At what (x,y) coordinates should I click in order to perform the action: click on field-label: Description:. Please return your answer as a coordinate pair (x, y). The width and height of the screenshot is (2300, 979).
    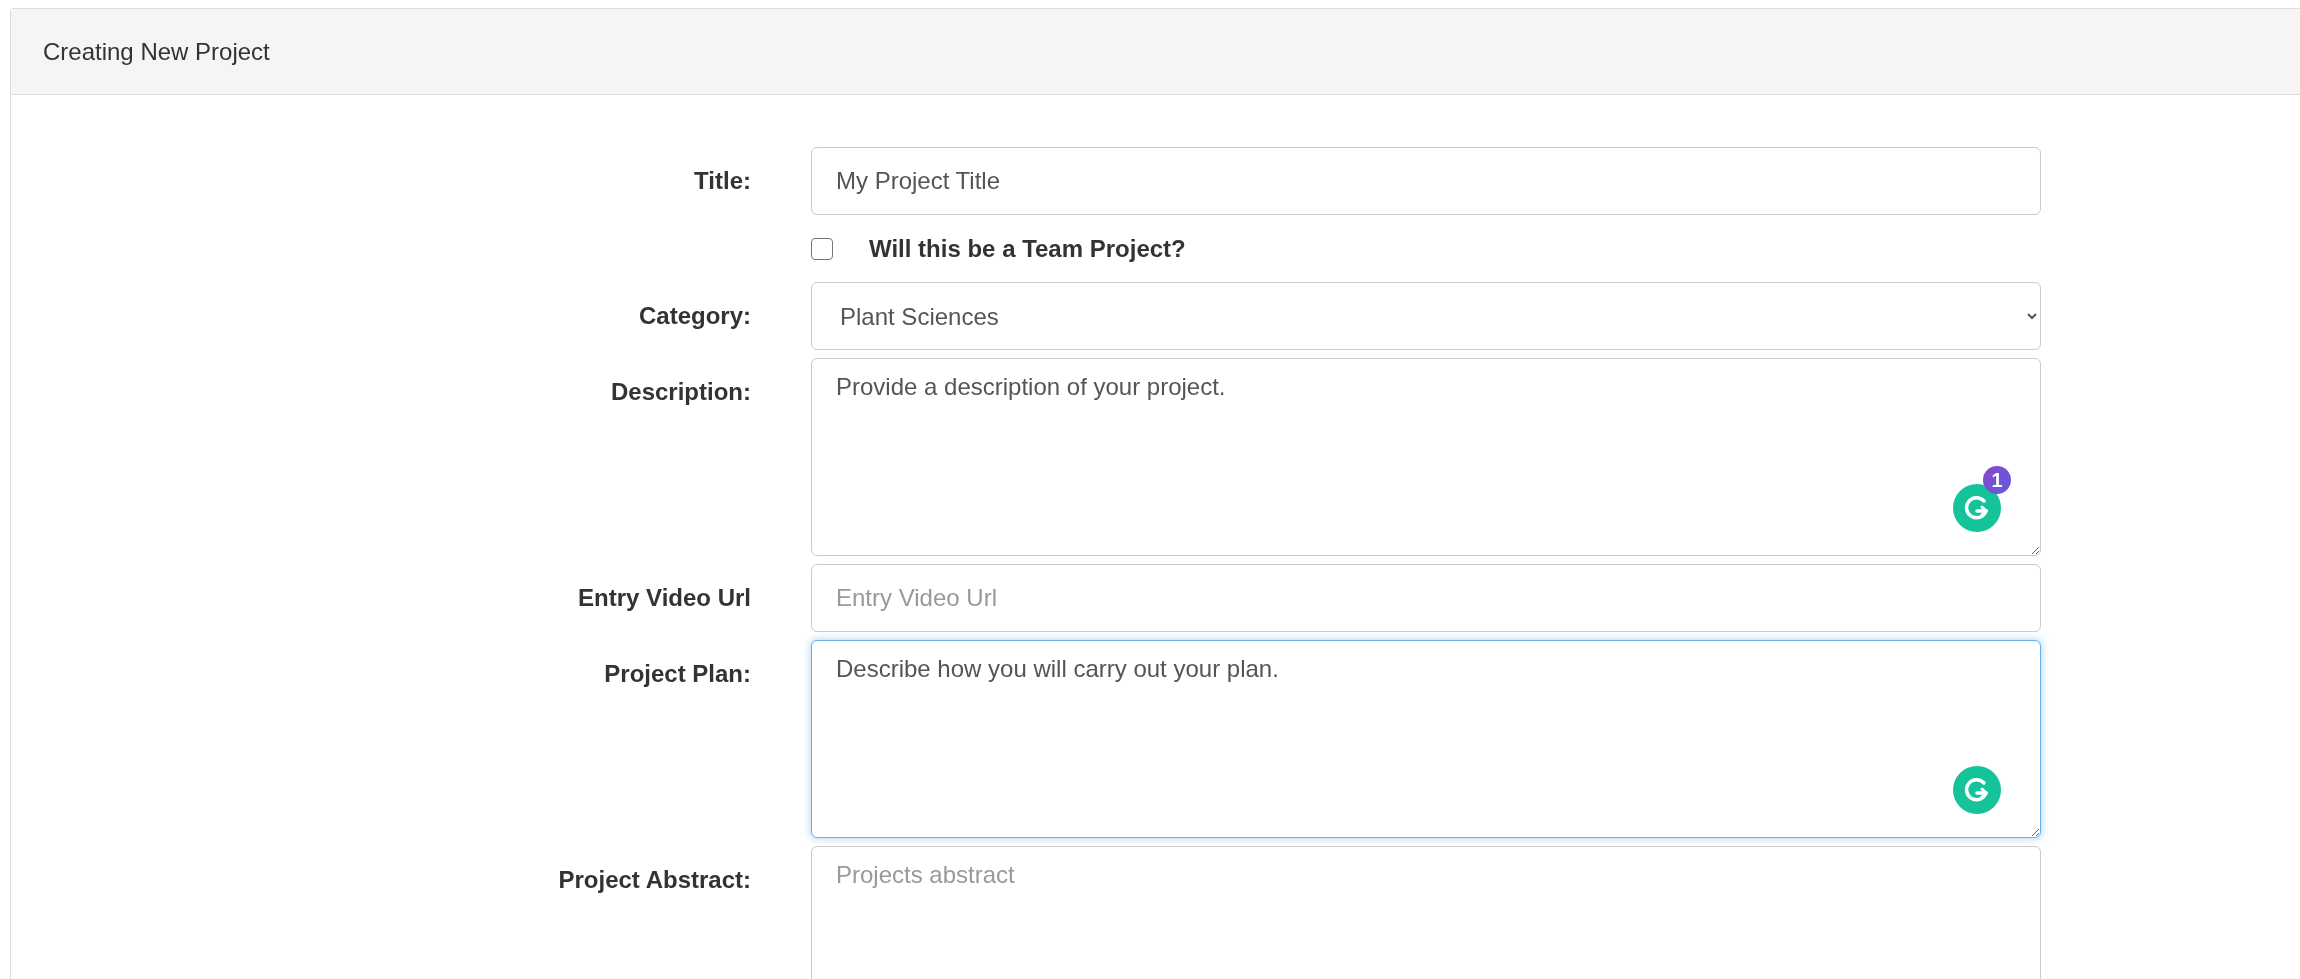
    Looking at the image, I should click on (681, 392).